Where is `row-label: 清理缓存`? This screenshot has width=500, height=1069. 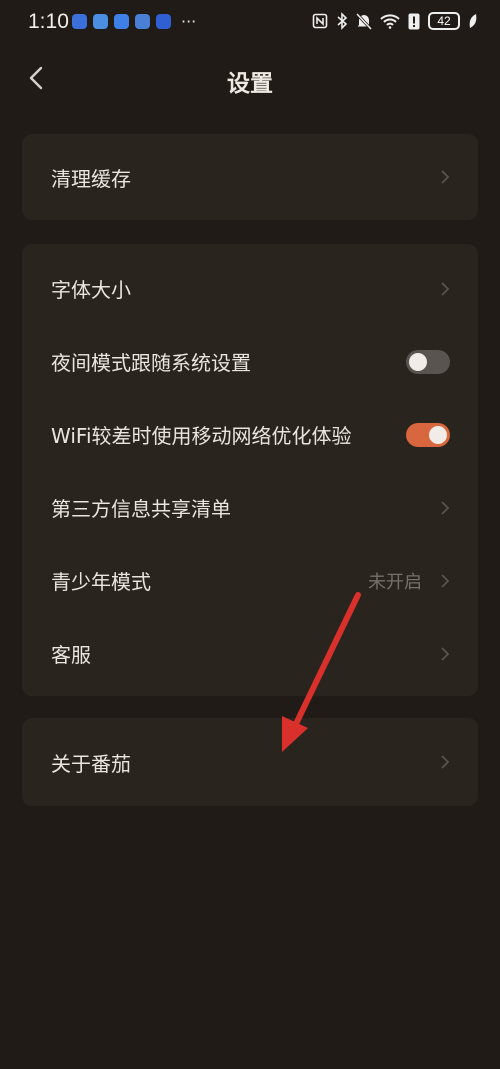
row-label: 清理缓存 is located at coordinates (91, 178).